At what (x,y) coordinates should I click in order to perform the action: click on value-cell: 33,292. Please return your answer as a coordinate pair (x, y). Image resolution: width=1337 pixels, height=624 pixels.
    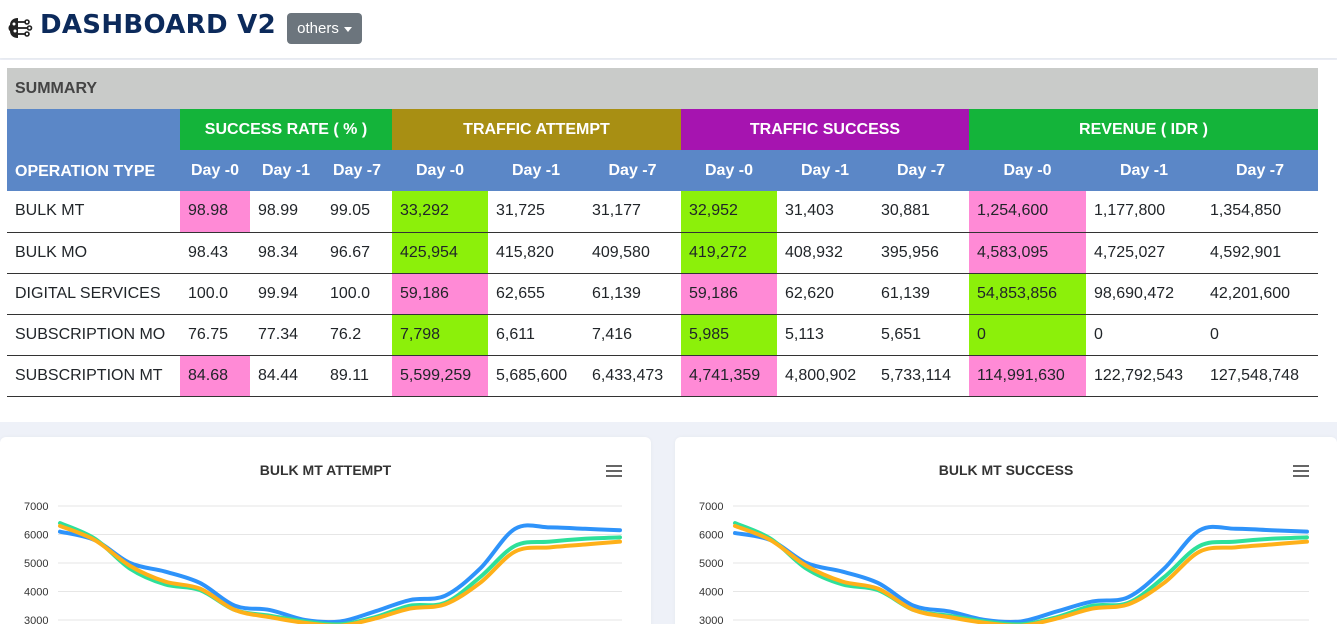
    Looking at the image, I should click on (440, 212).